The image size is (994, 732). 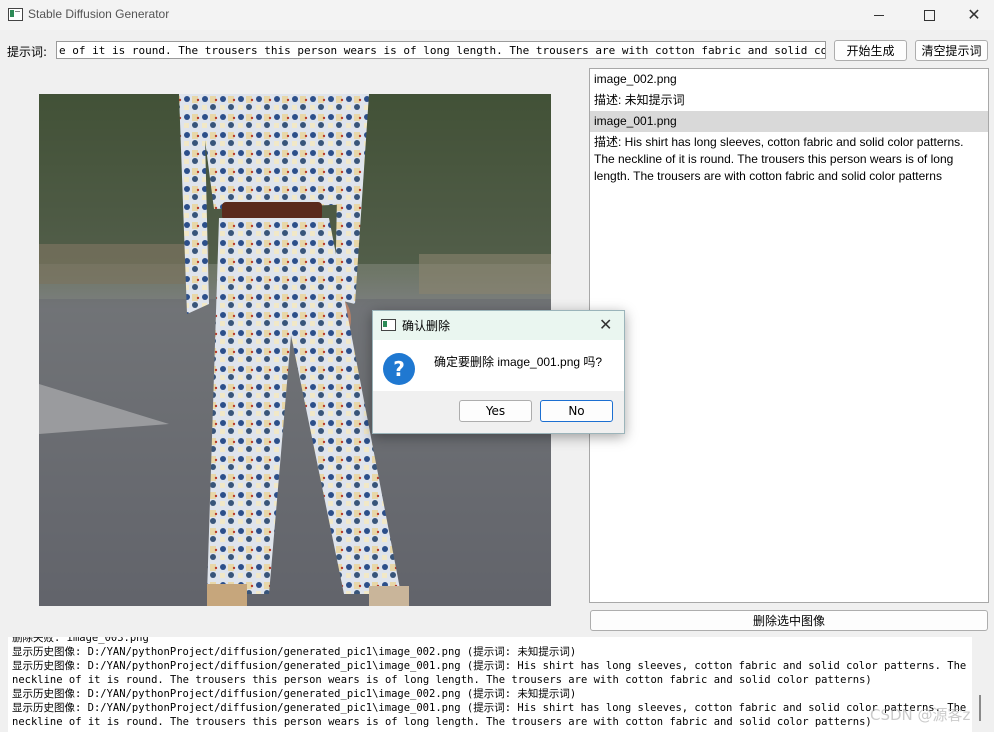 I want to click on maximize-button, so click(x=929, y=15).